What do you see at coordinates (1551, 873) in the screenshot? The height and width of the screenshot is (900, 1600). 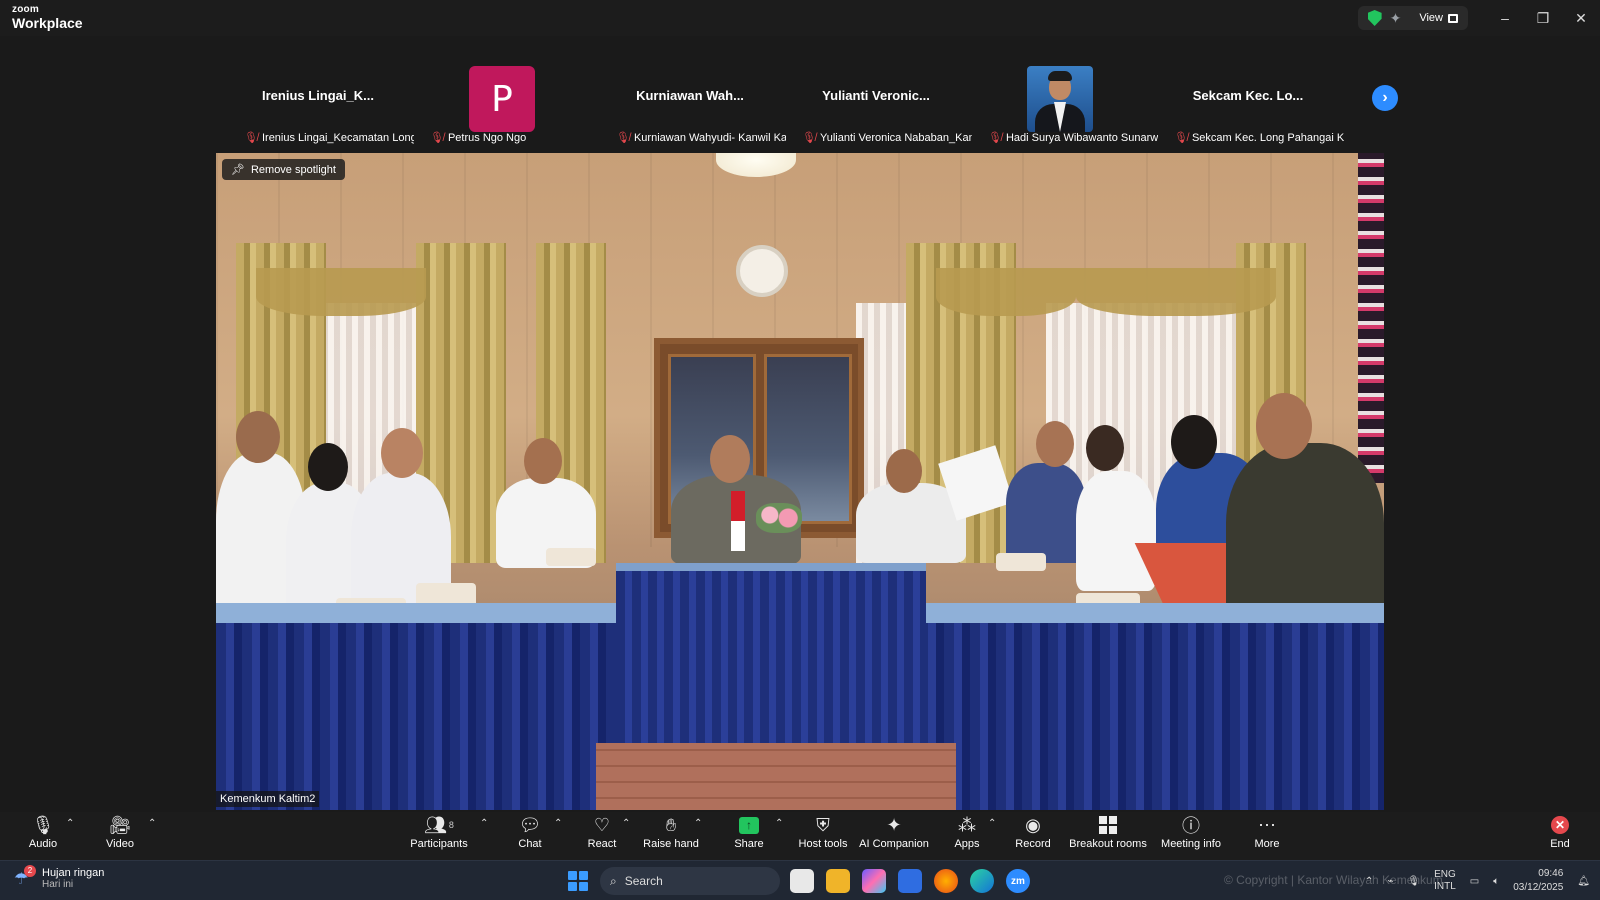 I see `clock-time: 09:46` at bounding box center [1551, 873].